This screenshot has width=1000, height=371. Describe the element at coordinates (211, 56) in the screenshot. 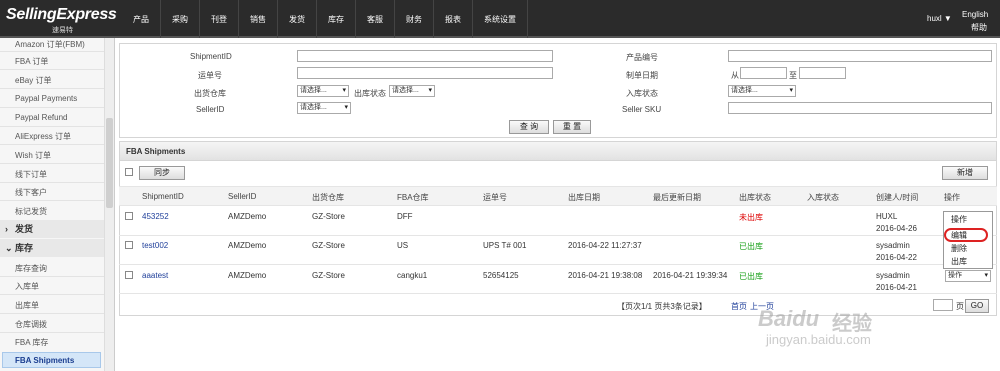

I see `label-shipment-id: ShipmentID` at that location.